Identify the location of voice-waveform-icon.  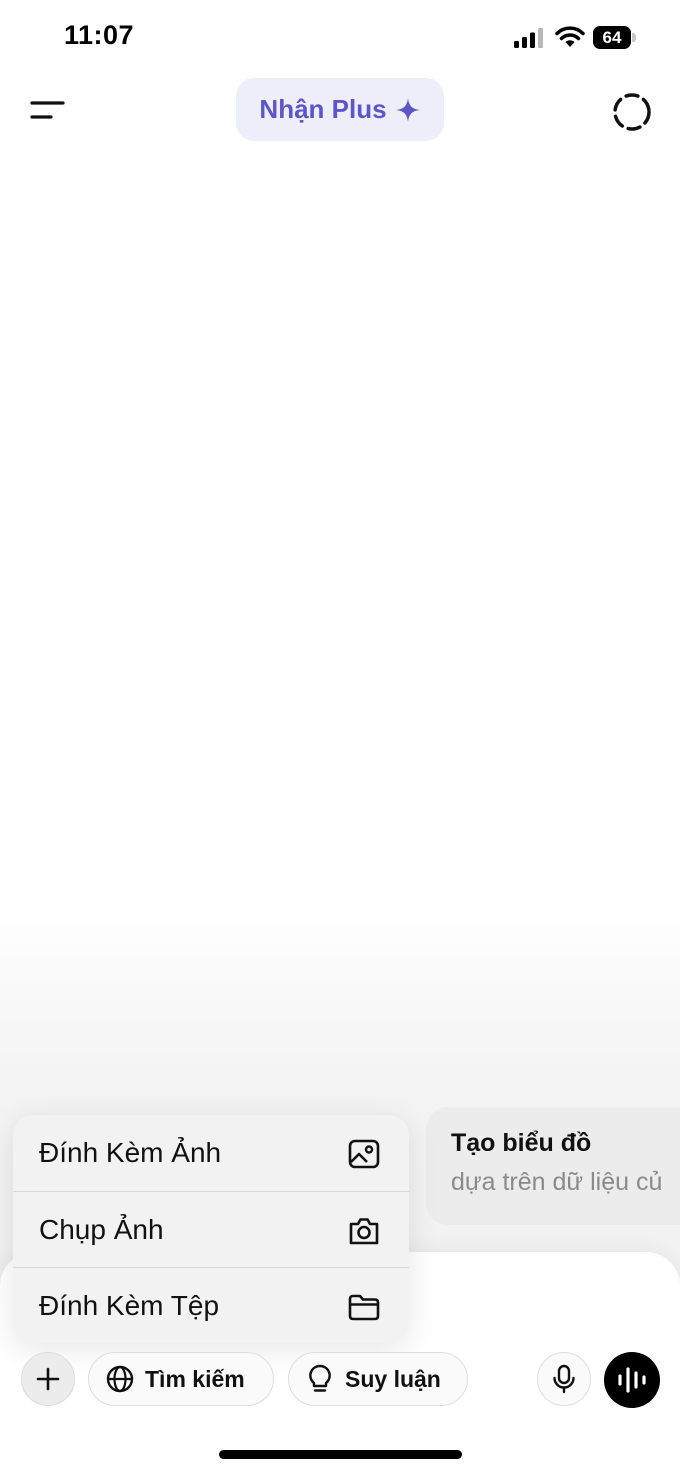
(632, 1380).